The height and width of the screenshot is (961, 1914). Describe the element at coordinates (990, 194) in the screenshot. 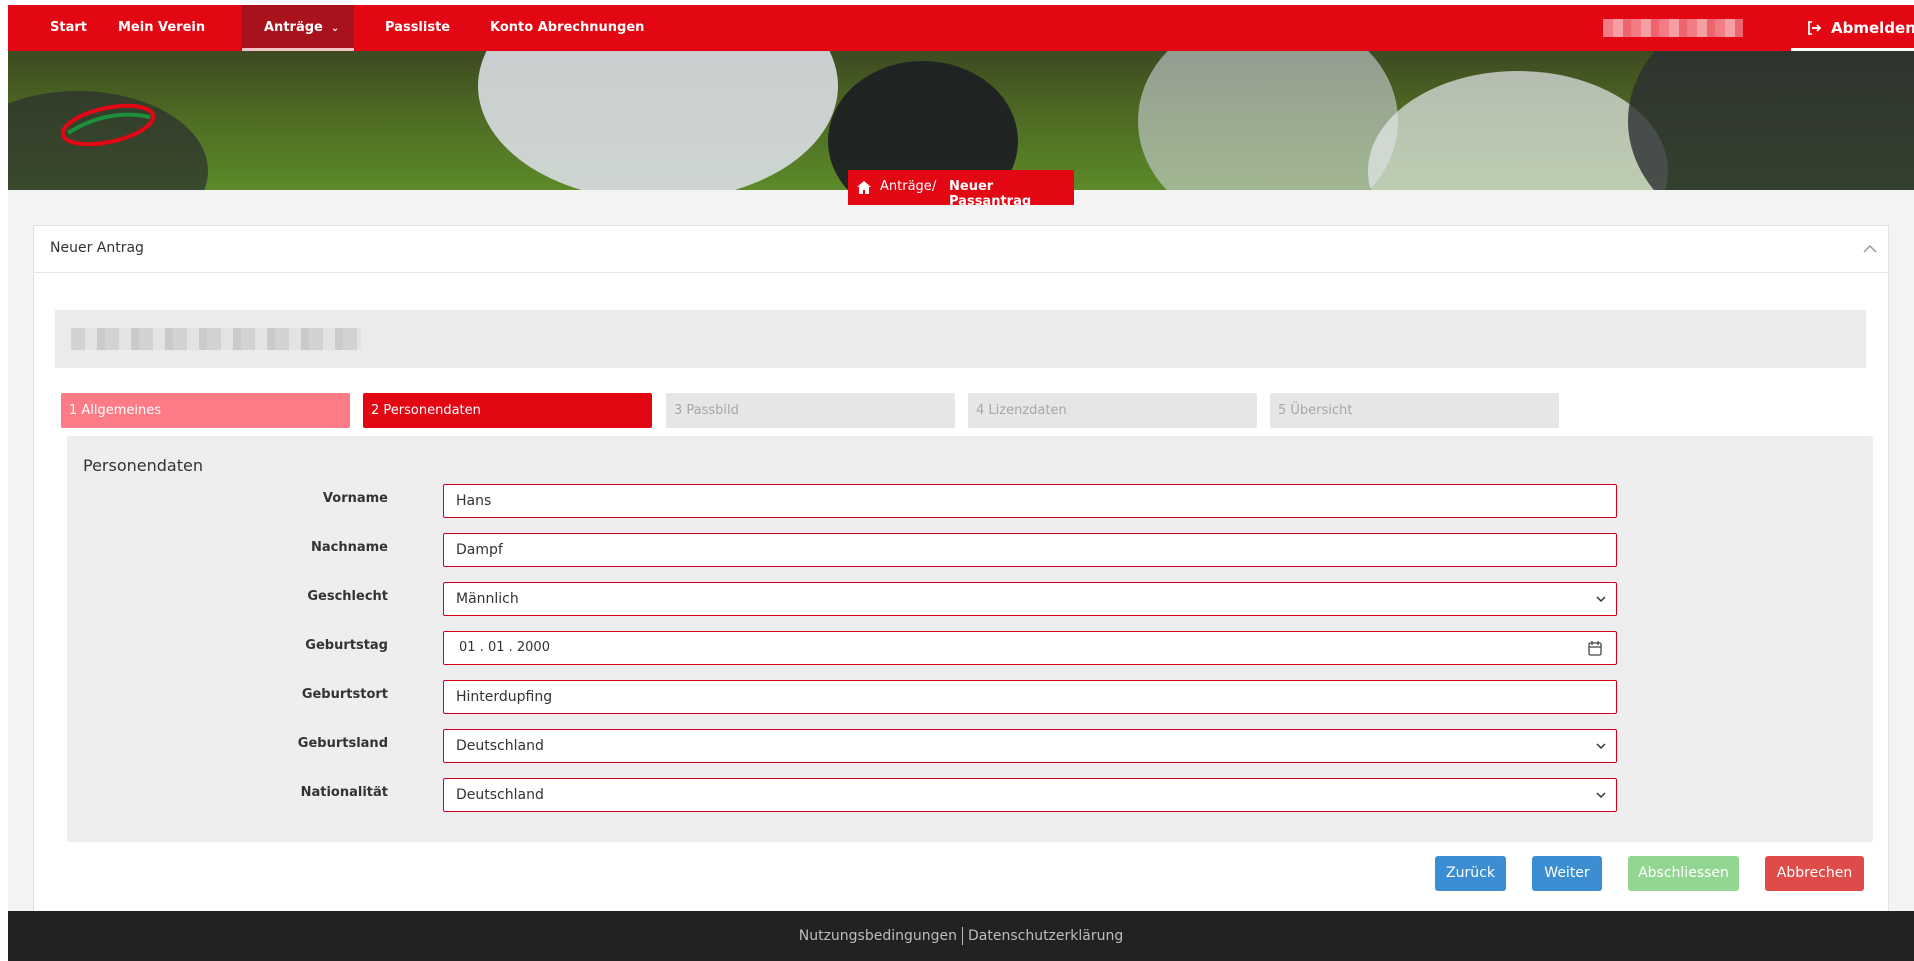

I see `breadcrumb-current: Neuer Passantrag` at that location.